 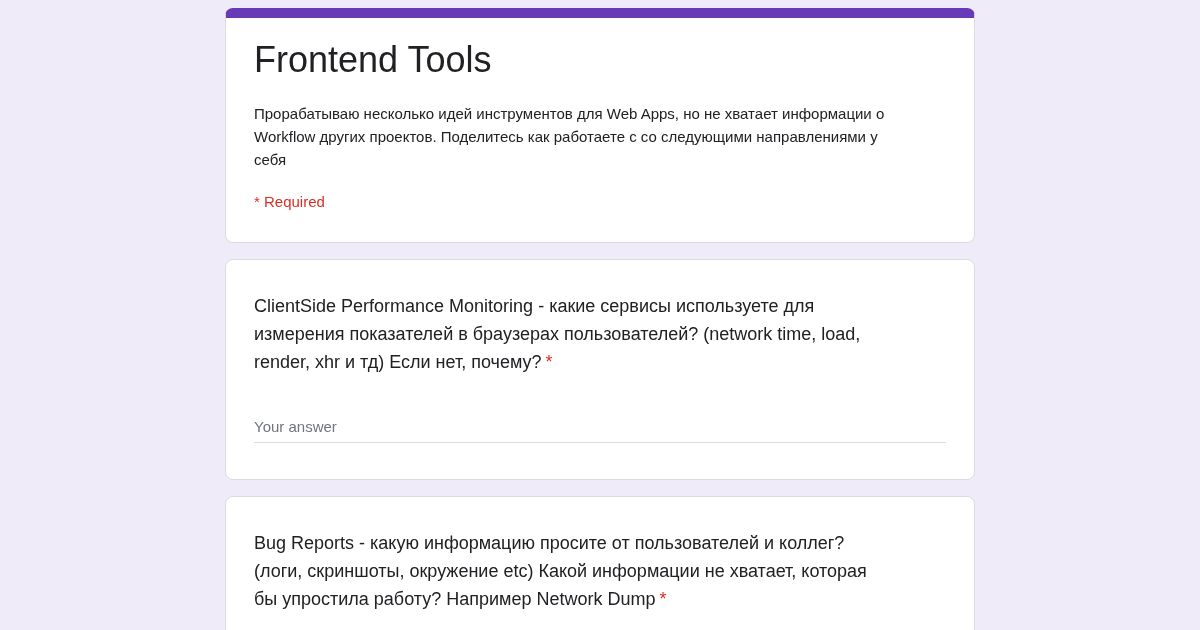 I want to click on required-note: * Required, so click(x=289, y=202).